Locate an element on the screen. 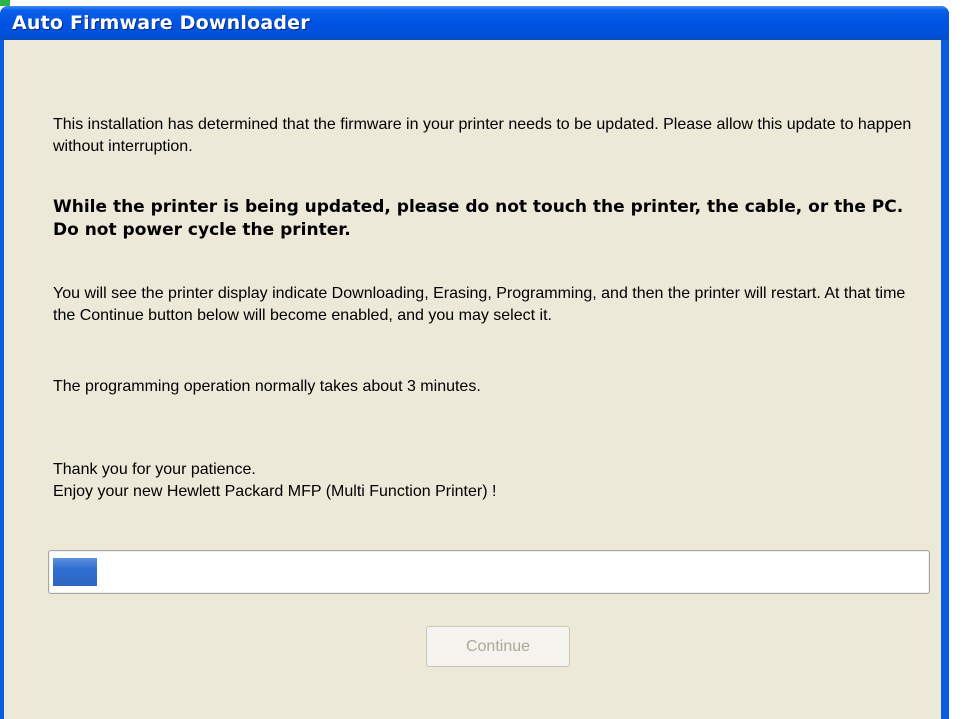  continue-button: Continue is located at coordinates (498, 646).